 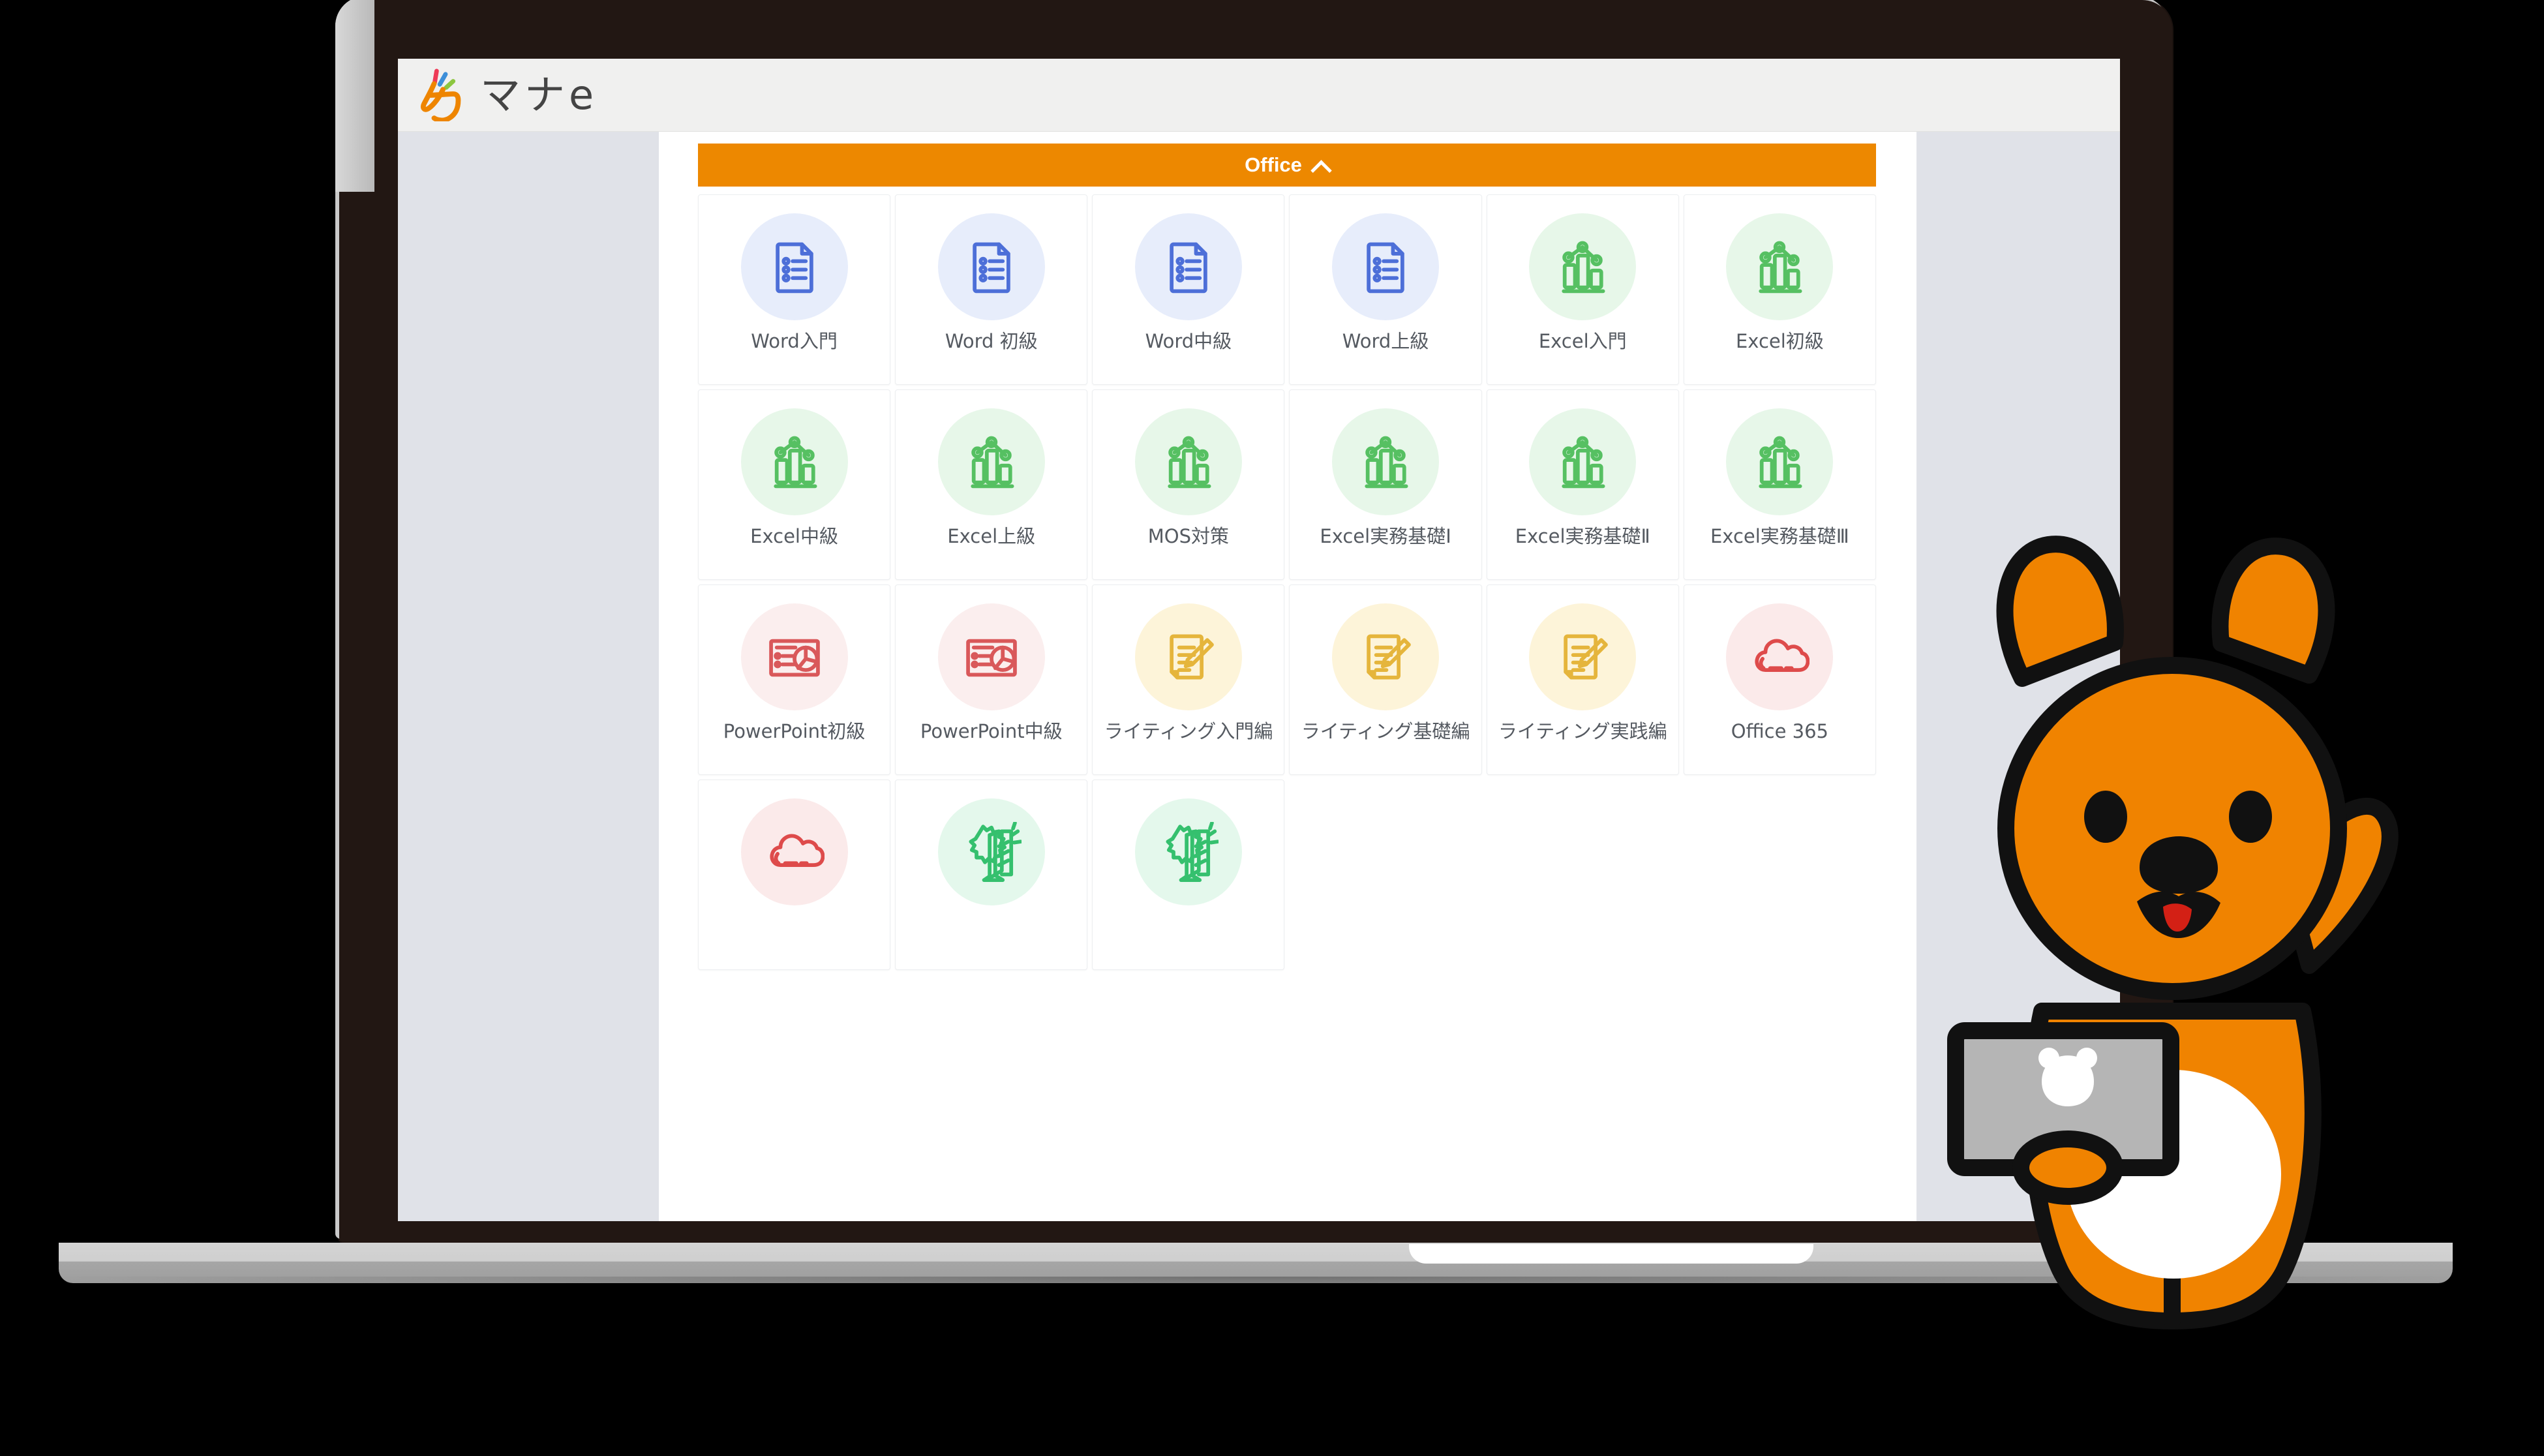 I want to click on laptop-trackpad-notch, so click(x=1611, y=1254).